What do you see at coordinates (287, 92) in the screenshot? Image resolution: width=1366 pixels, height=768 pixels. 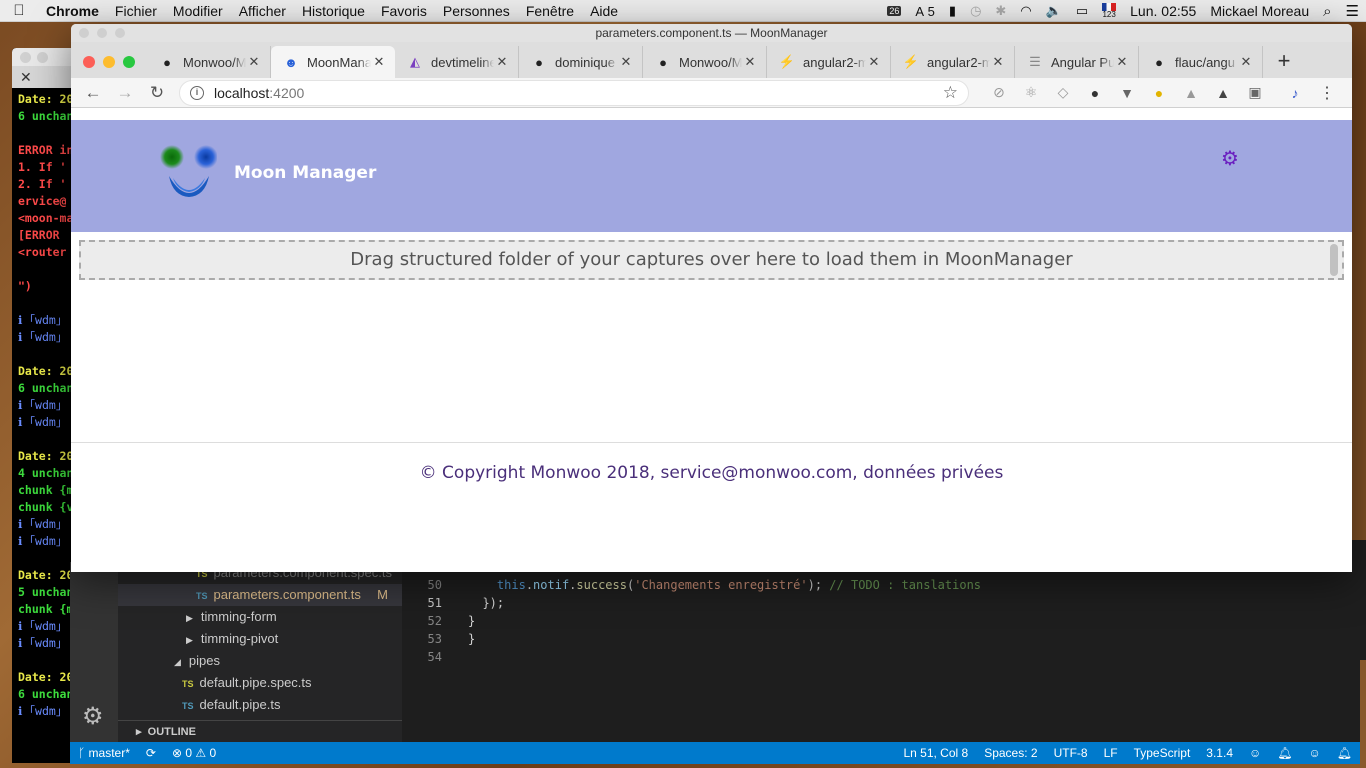 I see `url-port: :4200` at bounding box center [287, 92].